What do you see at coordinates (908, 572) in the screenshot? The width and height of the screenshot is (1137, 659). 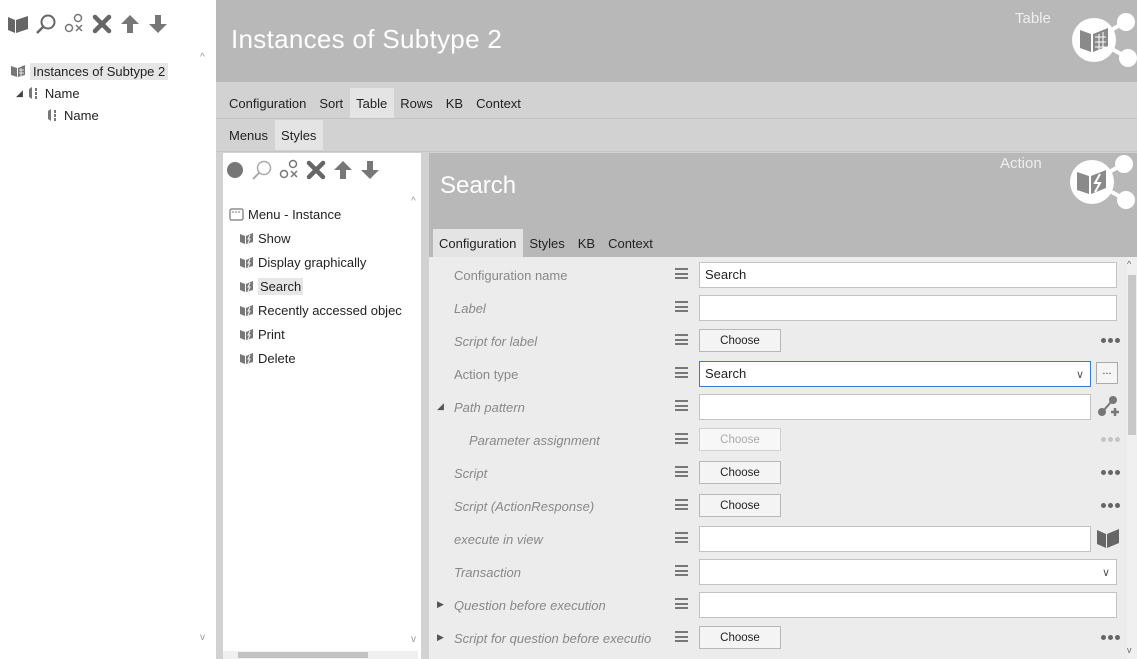 I see `transaction-select: ∨` at bounding box center [908, 572].